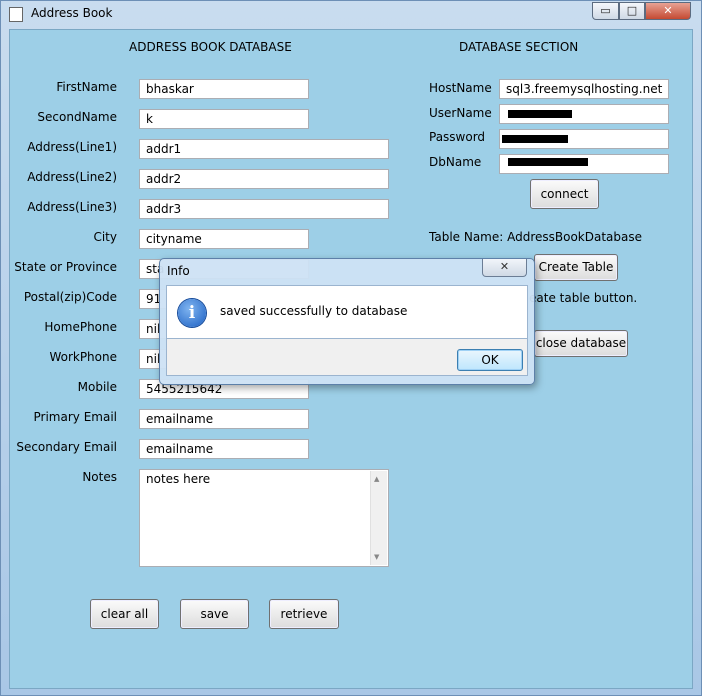  What do you see at coordinates (65, 267) in the screenshot?
I see `label-state: State or Province` at bounding box center [65, 267].